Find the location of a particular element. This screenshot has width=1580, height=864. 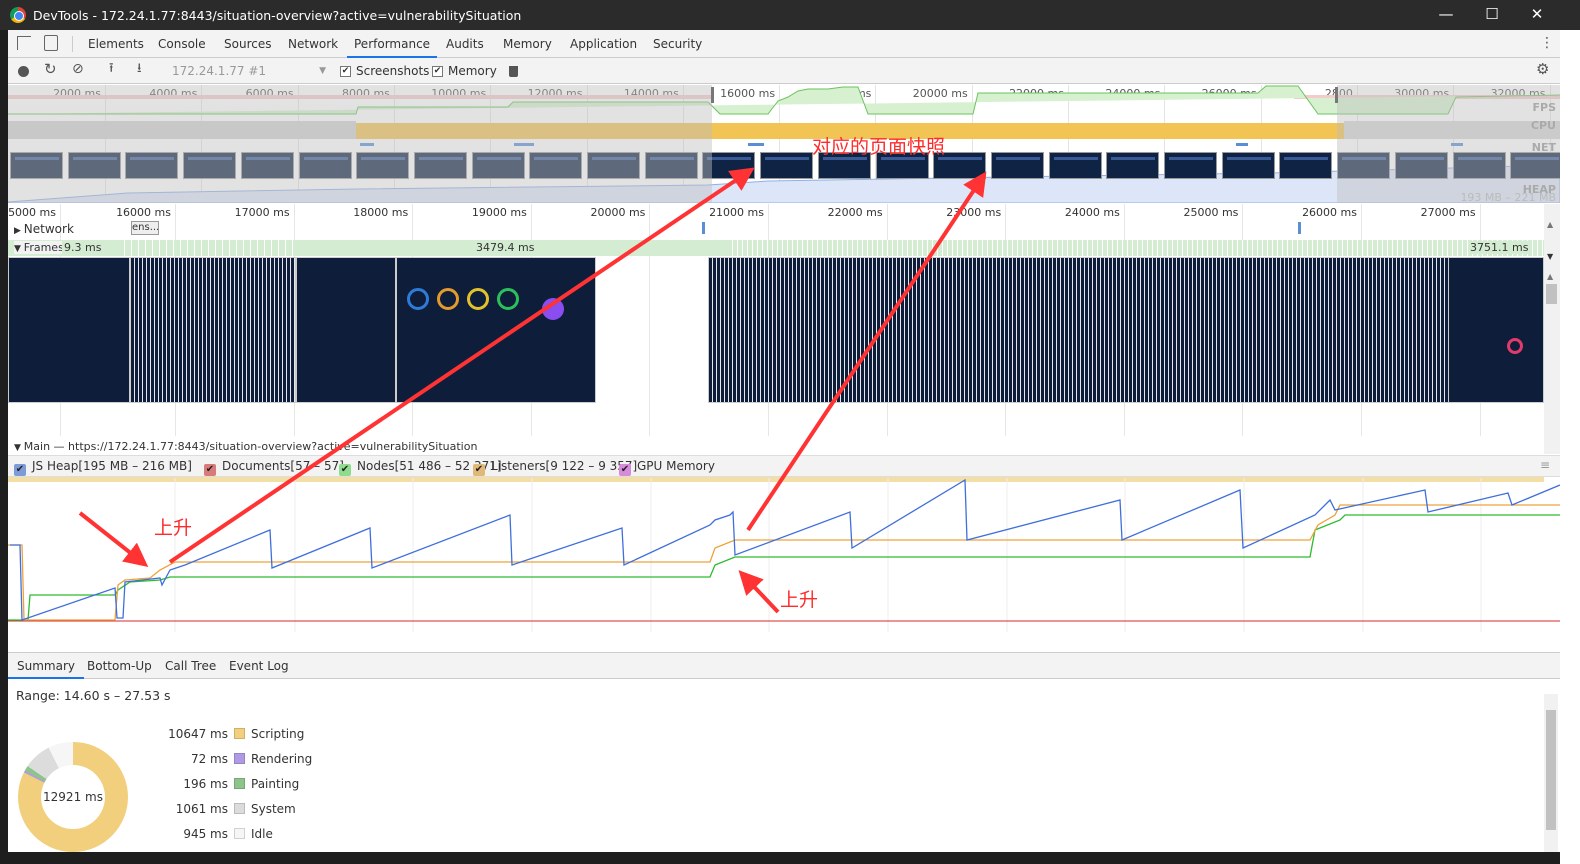

detail-tick-label: 21000 ms is located at coordinates (736, 212).